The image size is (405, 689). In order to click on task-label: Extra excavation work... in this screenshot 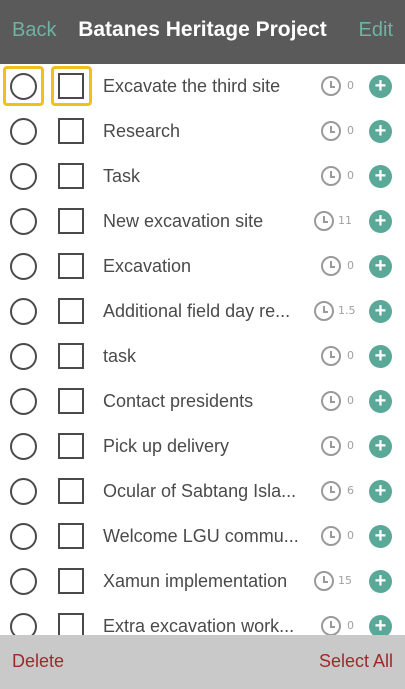, I will do `click(199, 625)`.